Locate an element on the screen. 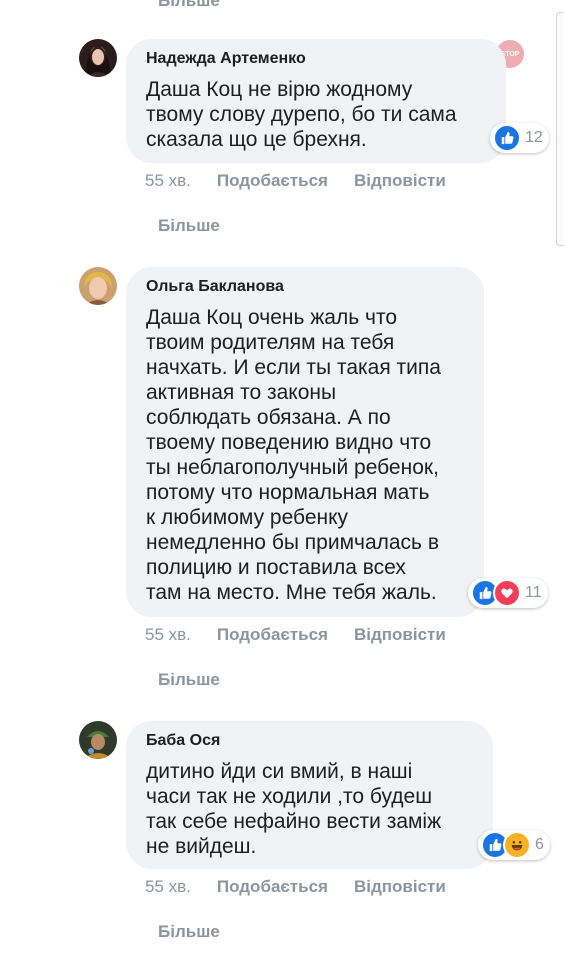 This screenshot has height=960, width=565. reactions-summary: 12 is located at coordinates (519, 138).